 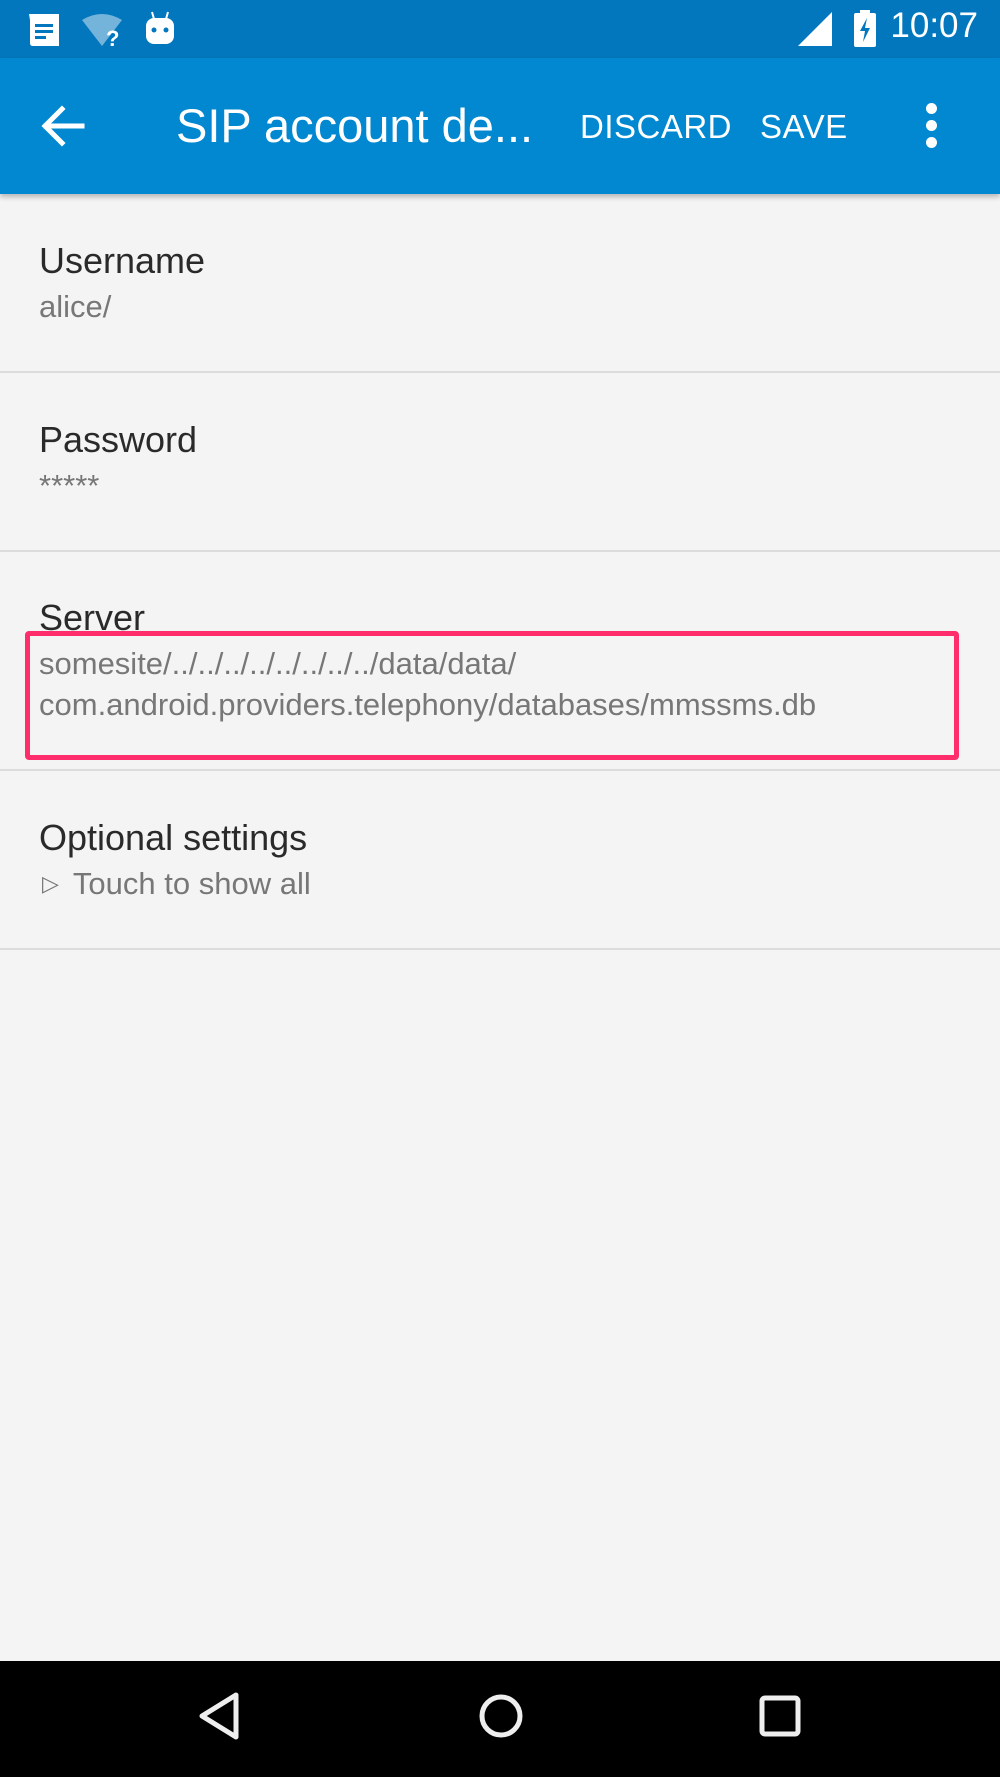 What do you see at coordinates (934, 25) in the screenshot?
I see `clock: 10:07` at bounding box center [934, 25].